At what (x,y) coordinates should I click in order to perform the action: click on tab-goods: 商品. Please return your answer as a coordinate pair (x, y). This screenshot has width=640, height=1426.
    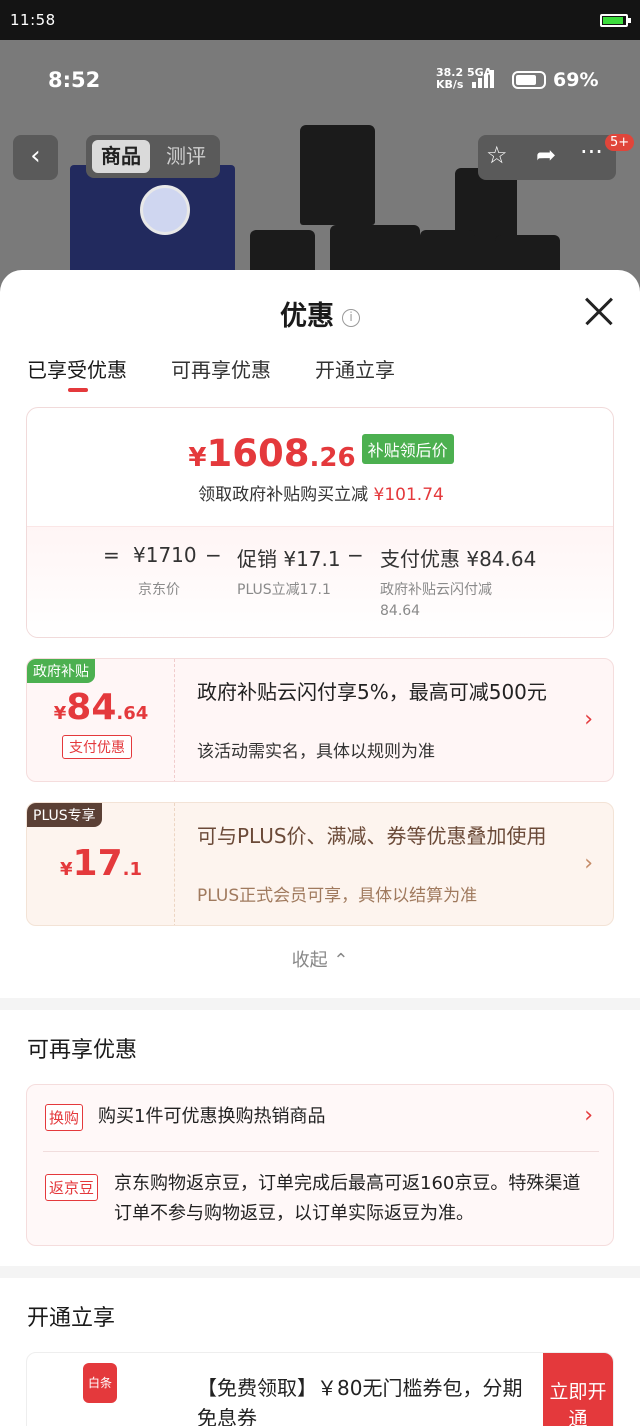
    Looking at the image, I should click on (121, 156).